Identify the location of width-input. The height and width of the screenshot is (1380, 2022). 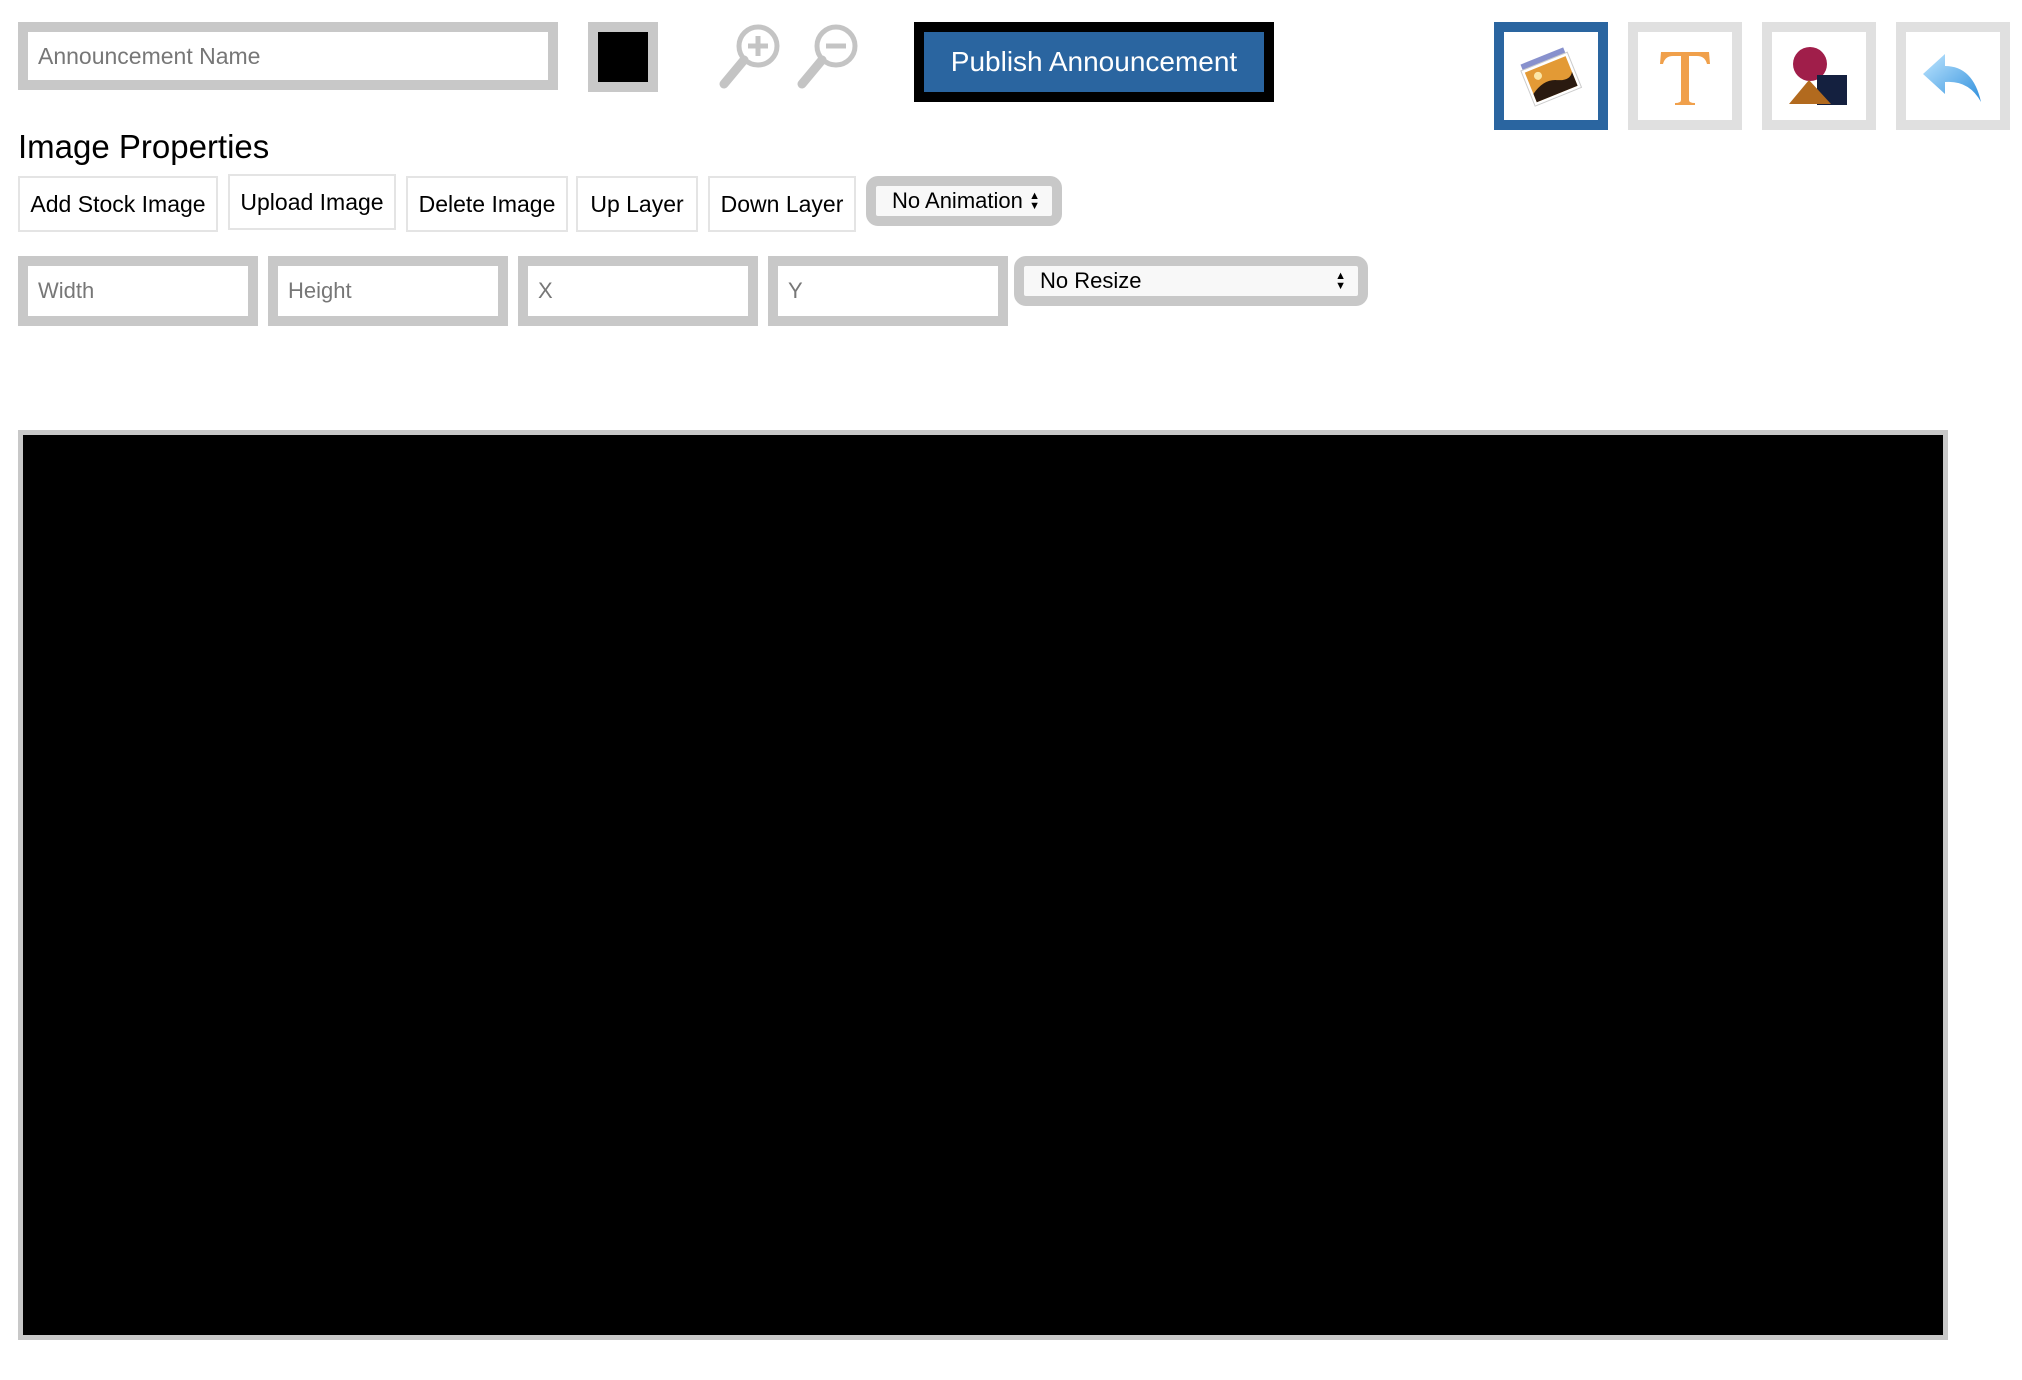
(138, 291).